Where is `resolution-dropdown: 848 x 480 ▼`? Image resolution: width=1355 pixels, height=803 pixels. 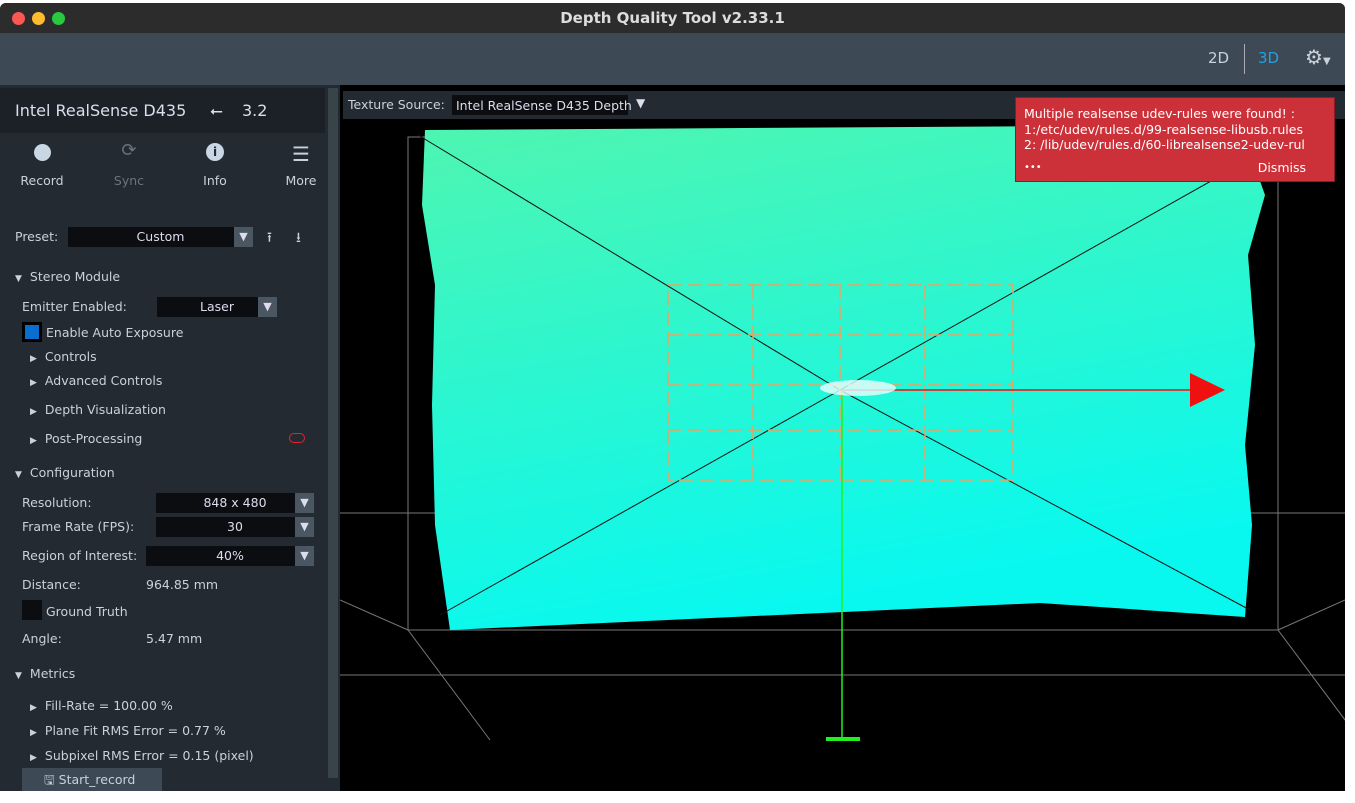 resolution-dropdown: 848 x 480 ▼ is located at coordinates (235, 503).